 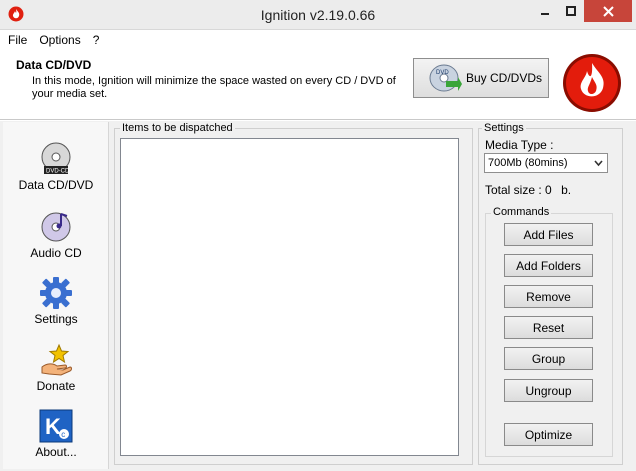 What do you see at coordinates (548, 234) in the screenshot?
I see `add-files-button: Add Files` at bounding box center [548, 234].